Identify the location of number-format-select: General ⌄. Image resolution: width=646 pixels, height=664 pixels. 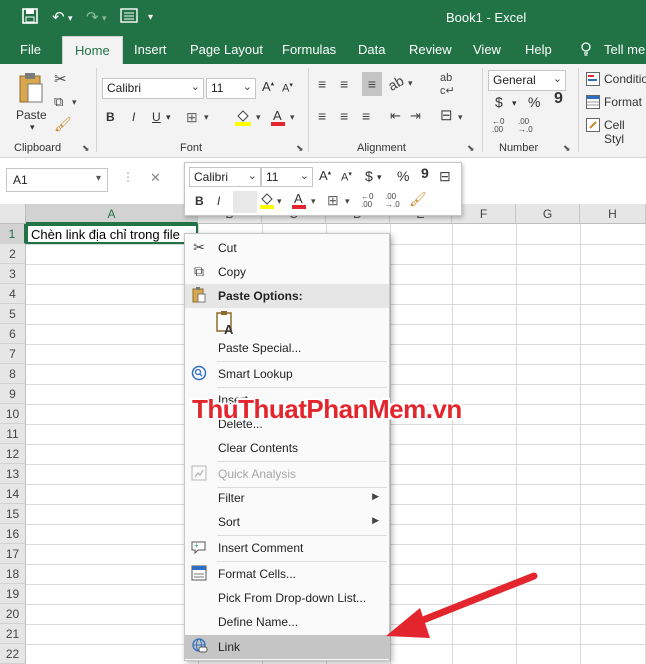
(527, 80).